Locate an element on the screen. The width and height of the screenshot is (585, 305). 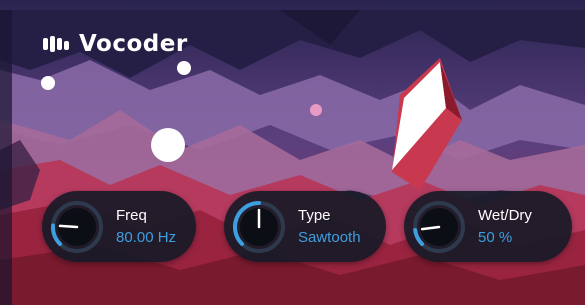
wet-dry-value: 50 % is located at coordinates (505, 237).